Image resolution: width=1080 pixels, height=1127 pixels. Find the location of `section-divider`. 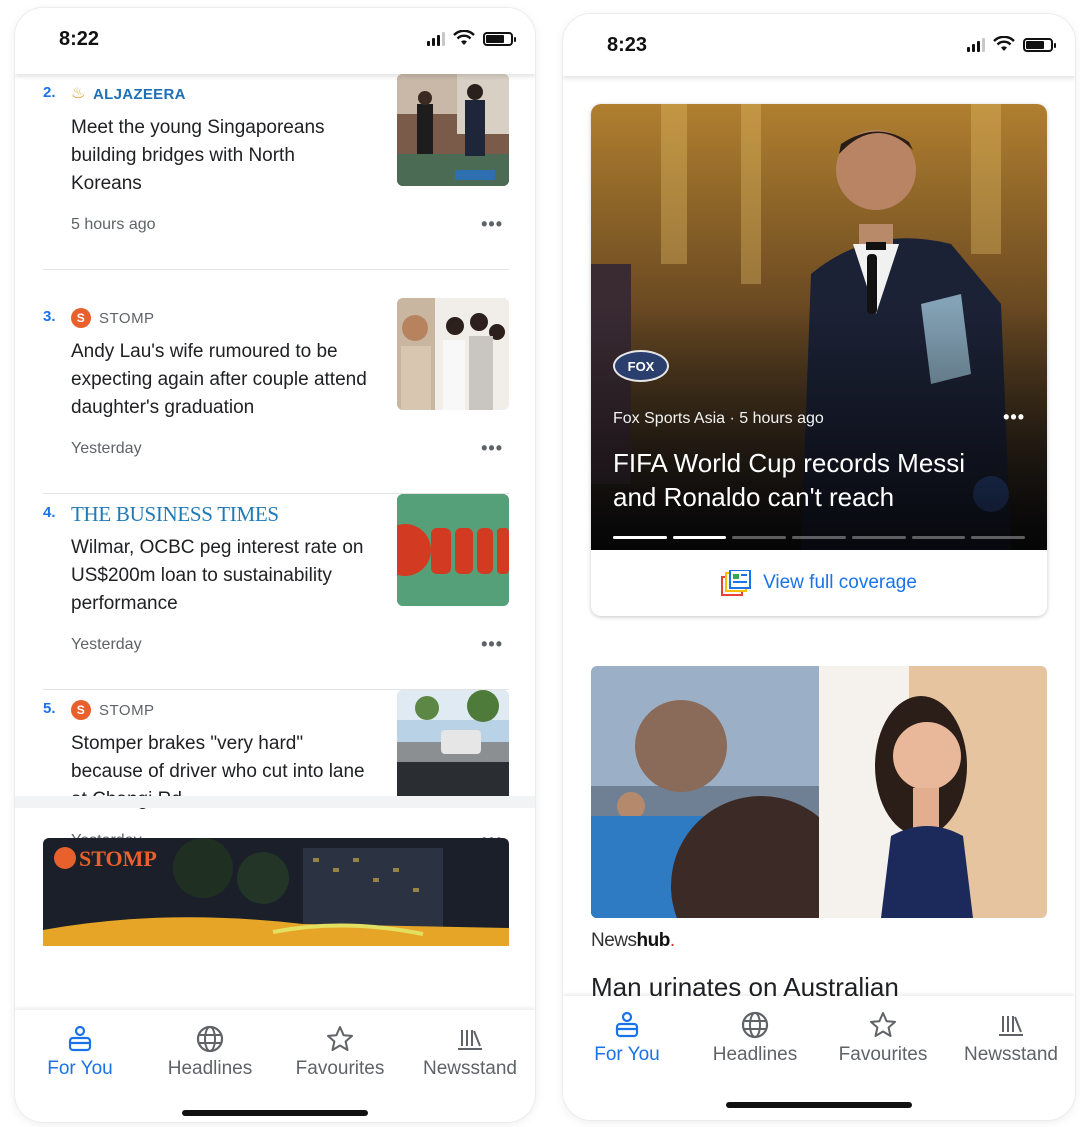

section-divider is located at coordinates (275, 802).